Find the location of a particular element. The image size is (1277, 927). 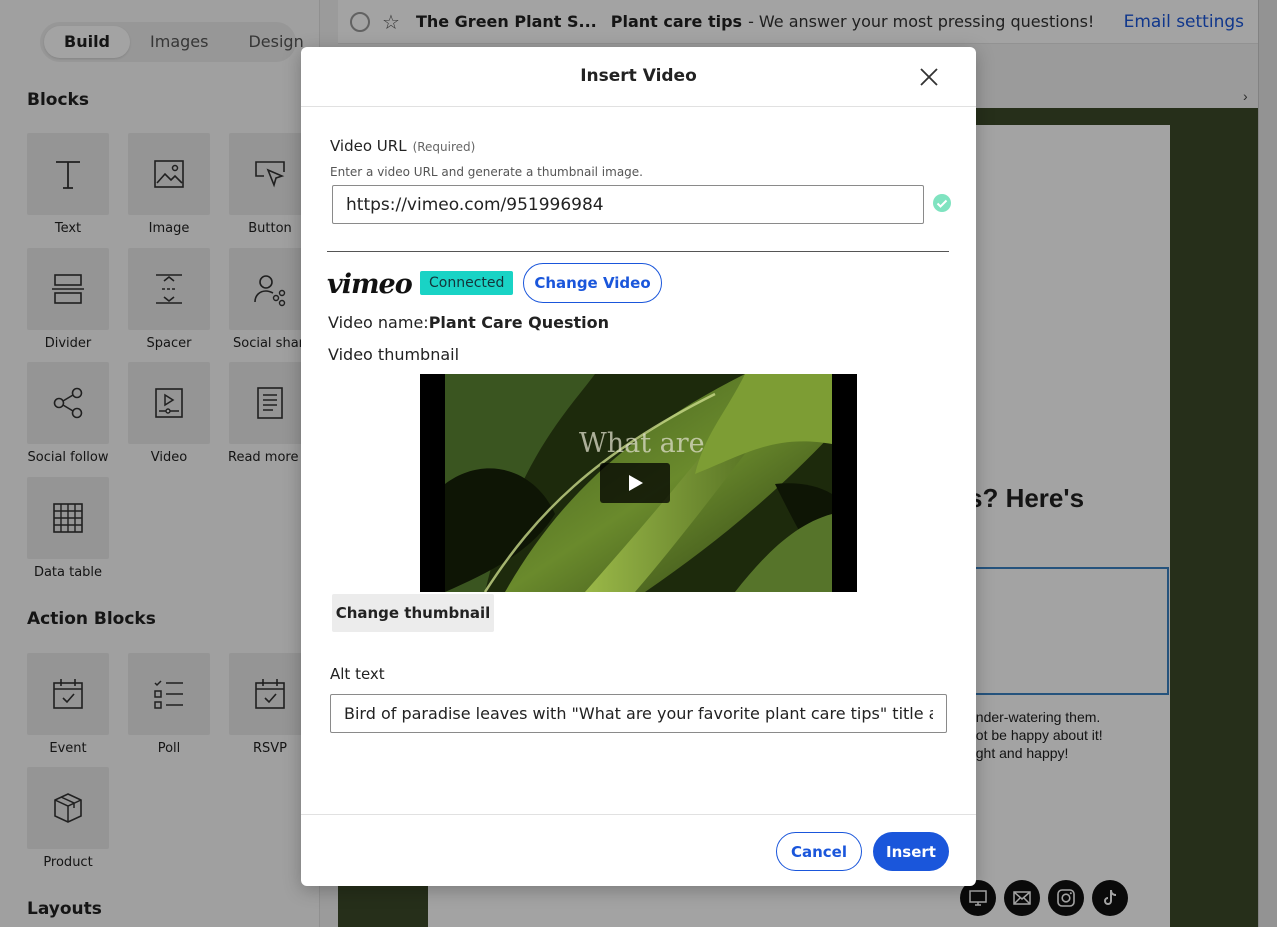

alt-text-input is located at coordinates (638, 713).